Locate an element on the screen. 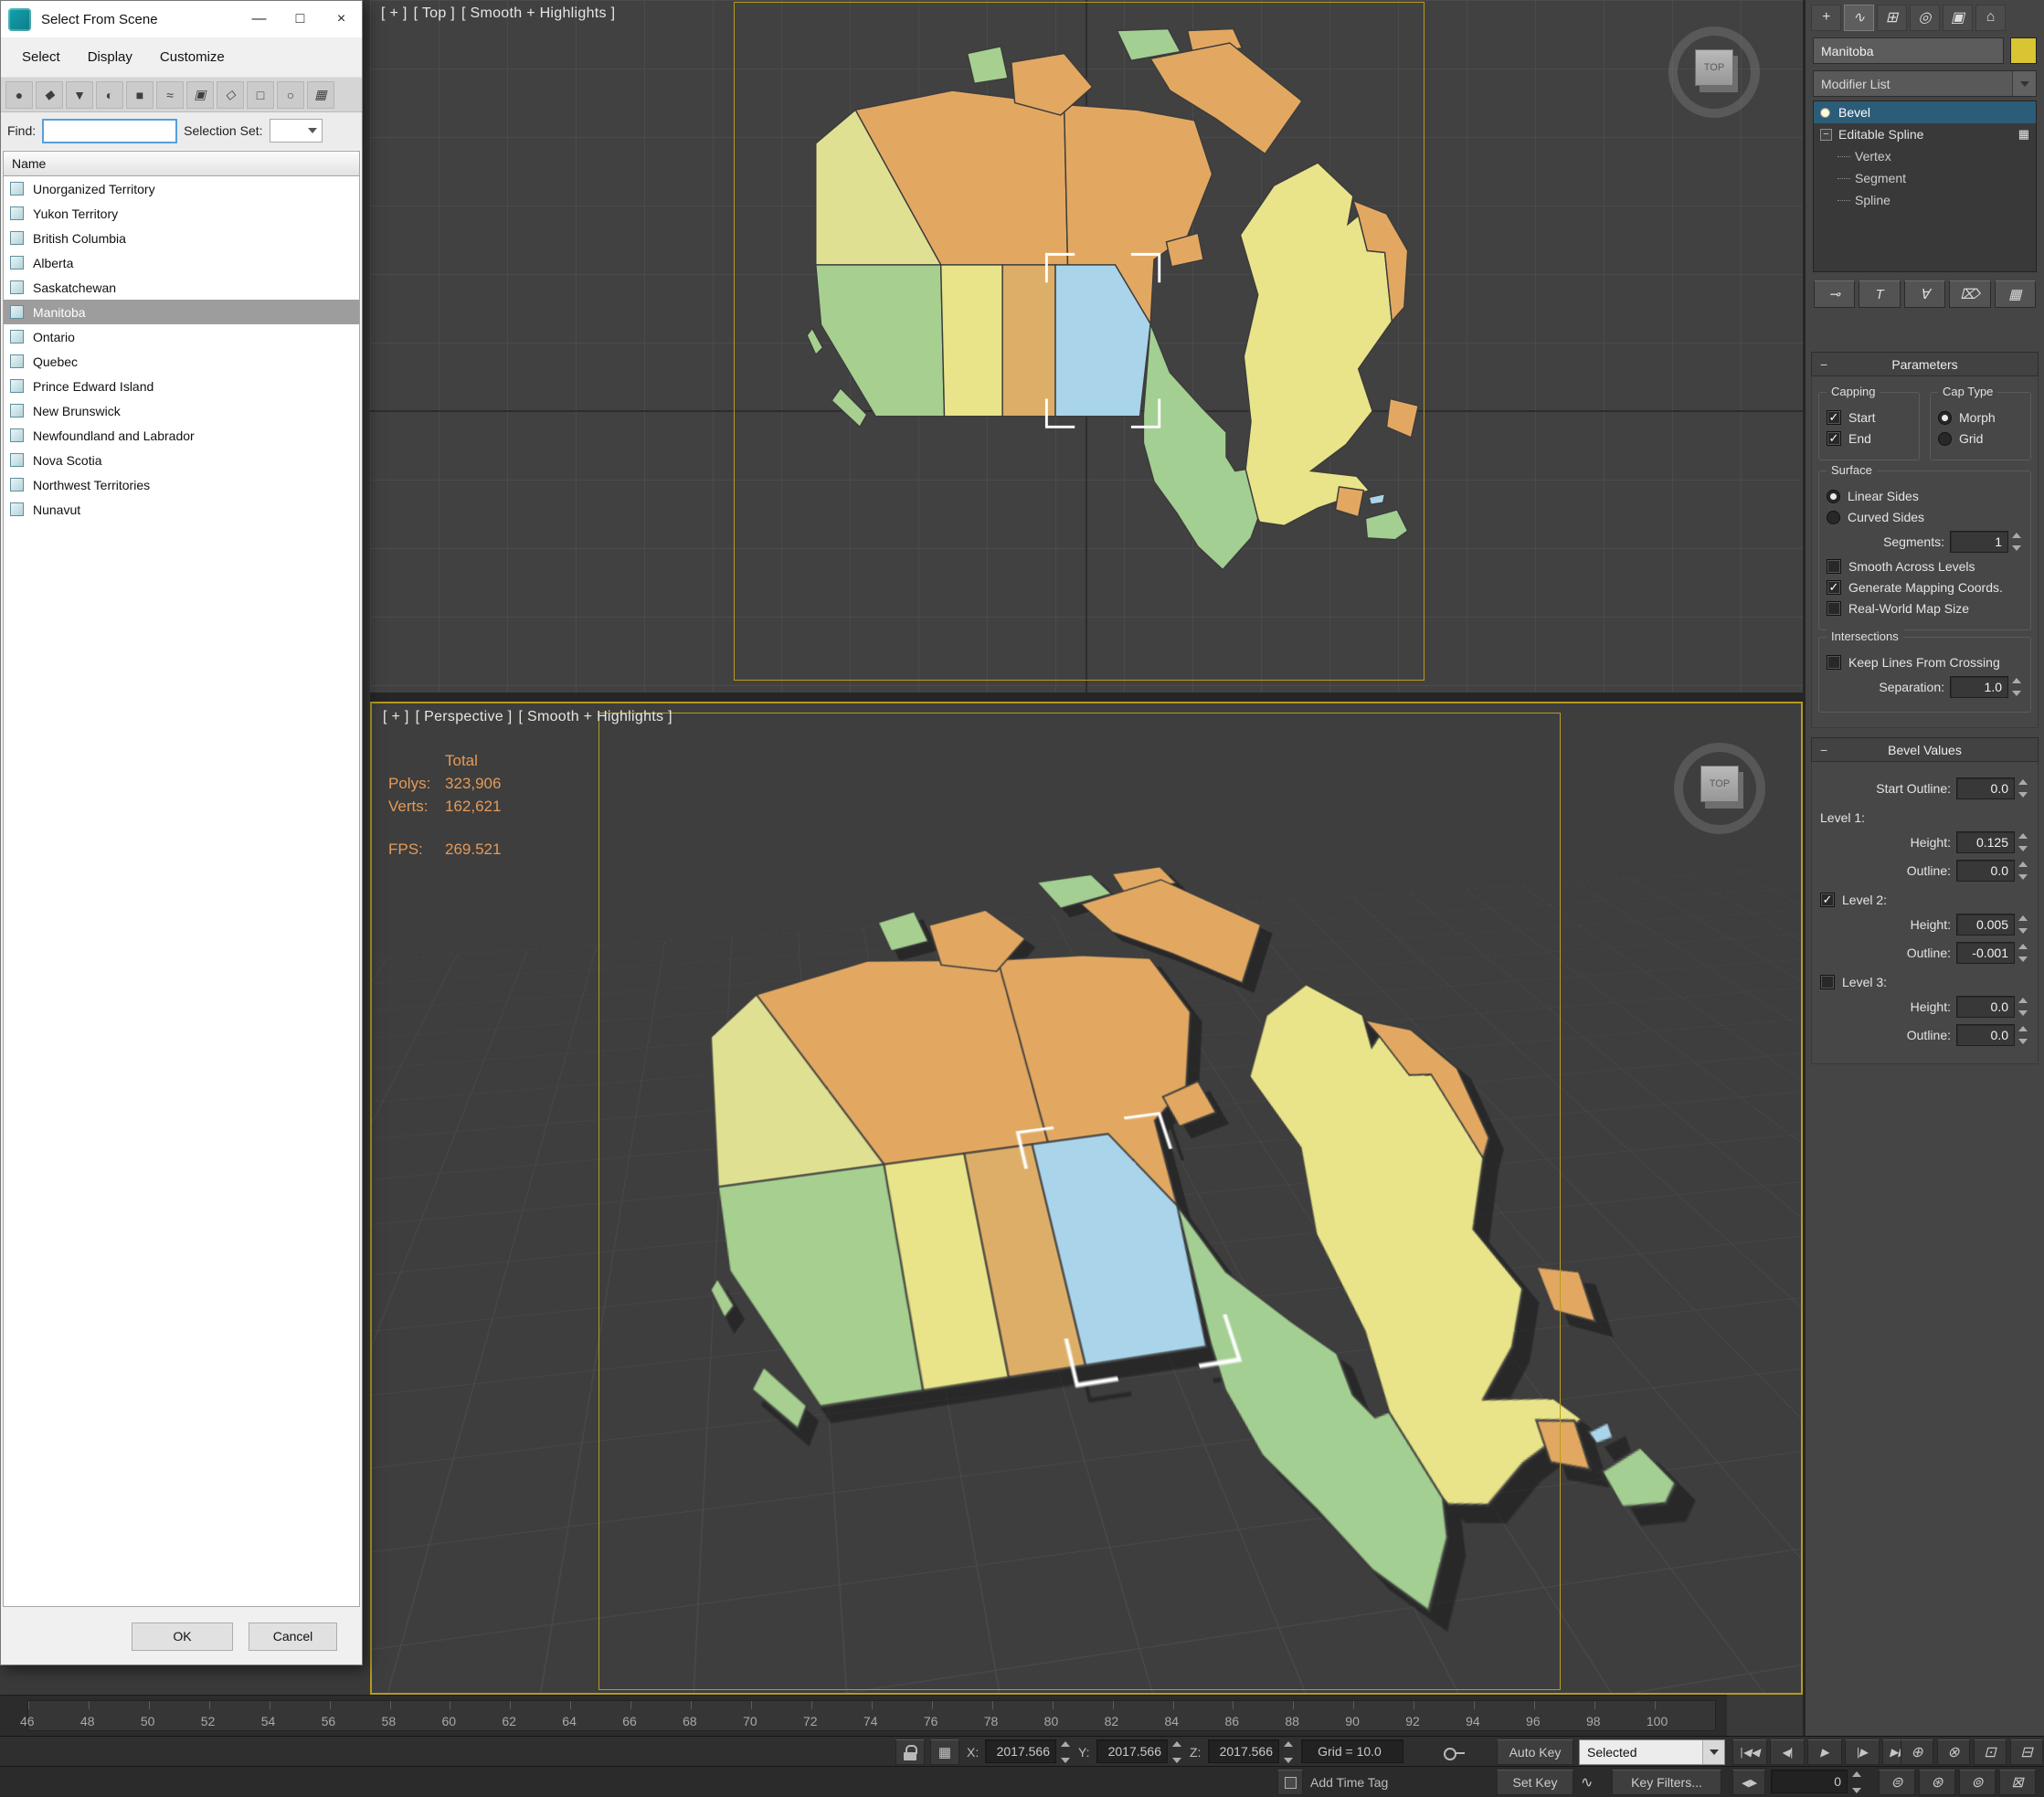 The width and height of the screenshot is (2044, 1797). modify-tab: ∿ is located at coordinates (1859, 17).